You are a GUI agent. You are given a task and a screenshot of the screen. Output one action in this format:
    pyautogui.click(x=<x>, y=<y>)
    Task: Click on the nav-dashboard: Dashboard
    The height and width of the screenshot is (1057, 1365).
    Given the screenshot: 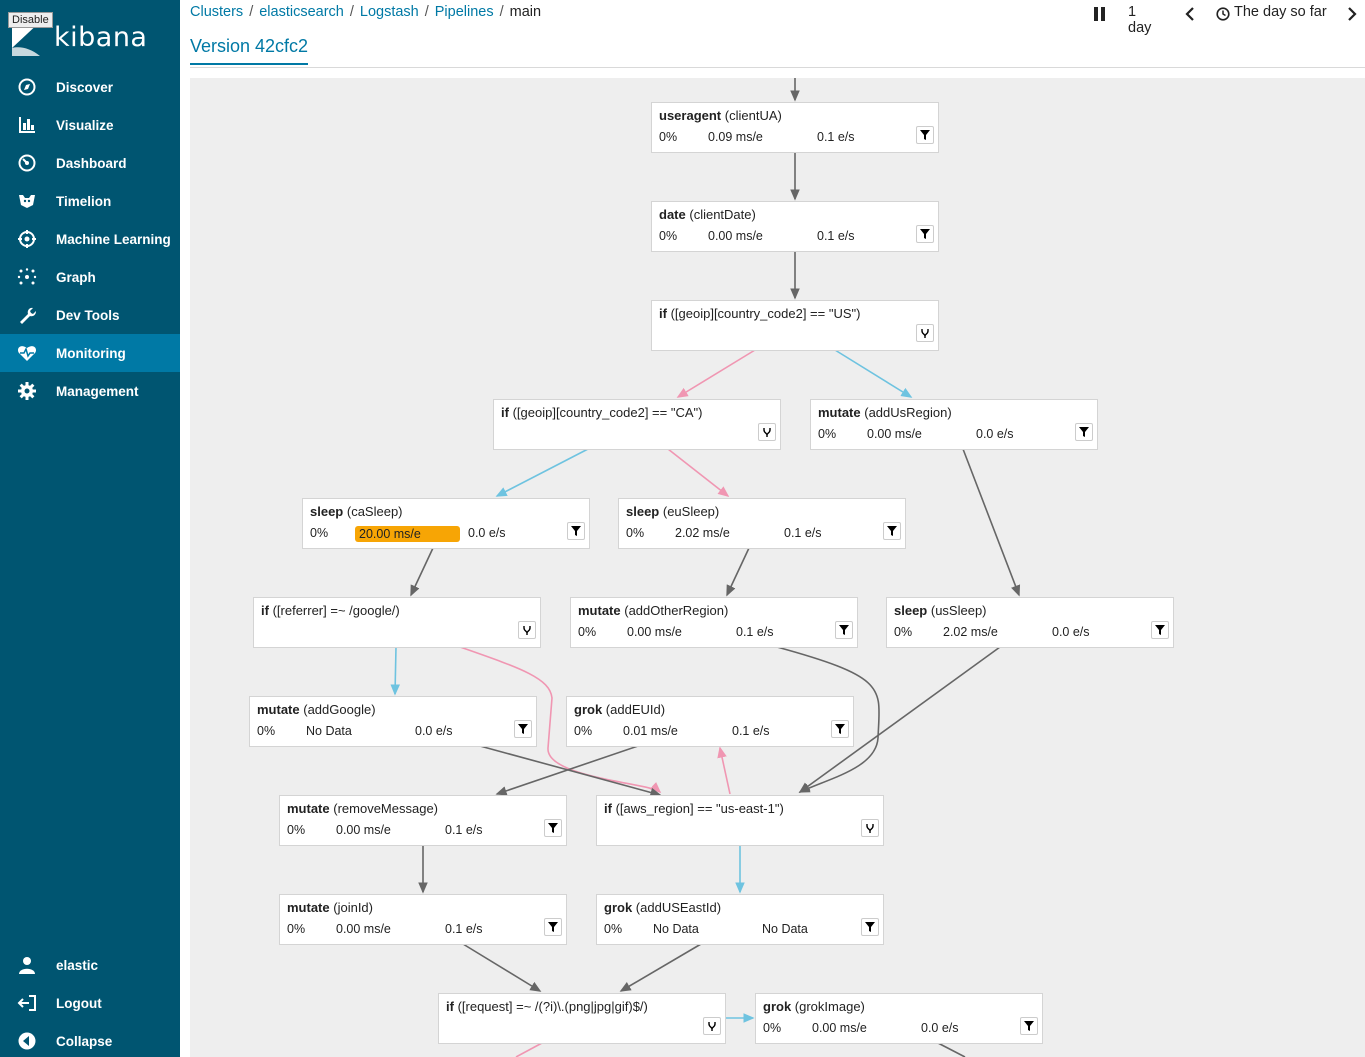 What is the action you would take?
    pyautogui.click(x=90, y=163)
    